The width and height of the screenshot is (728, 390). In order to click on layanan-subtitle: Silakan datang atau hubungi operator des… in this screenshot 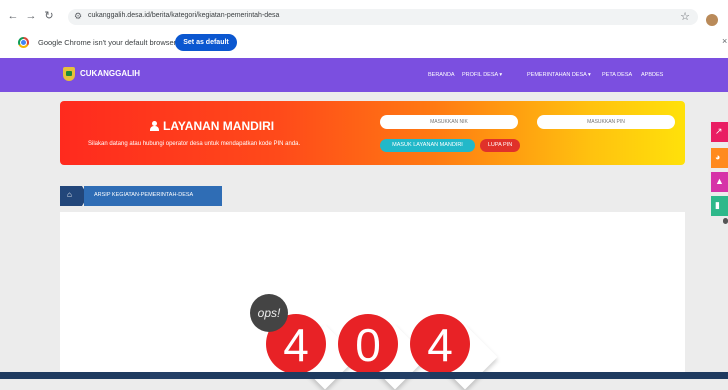, I will do `click(194, 144)`.